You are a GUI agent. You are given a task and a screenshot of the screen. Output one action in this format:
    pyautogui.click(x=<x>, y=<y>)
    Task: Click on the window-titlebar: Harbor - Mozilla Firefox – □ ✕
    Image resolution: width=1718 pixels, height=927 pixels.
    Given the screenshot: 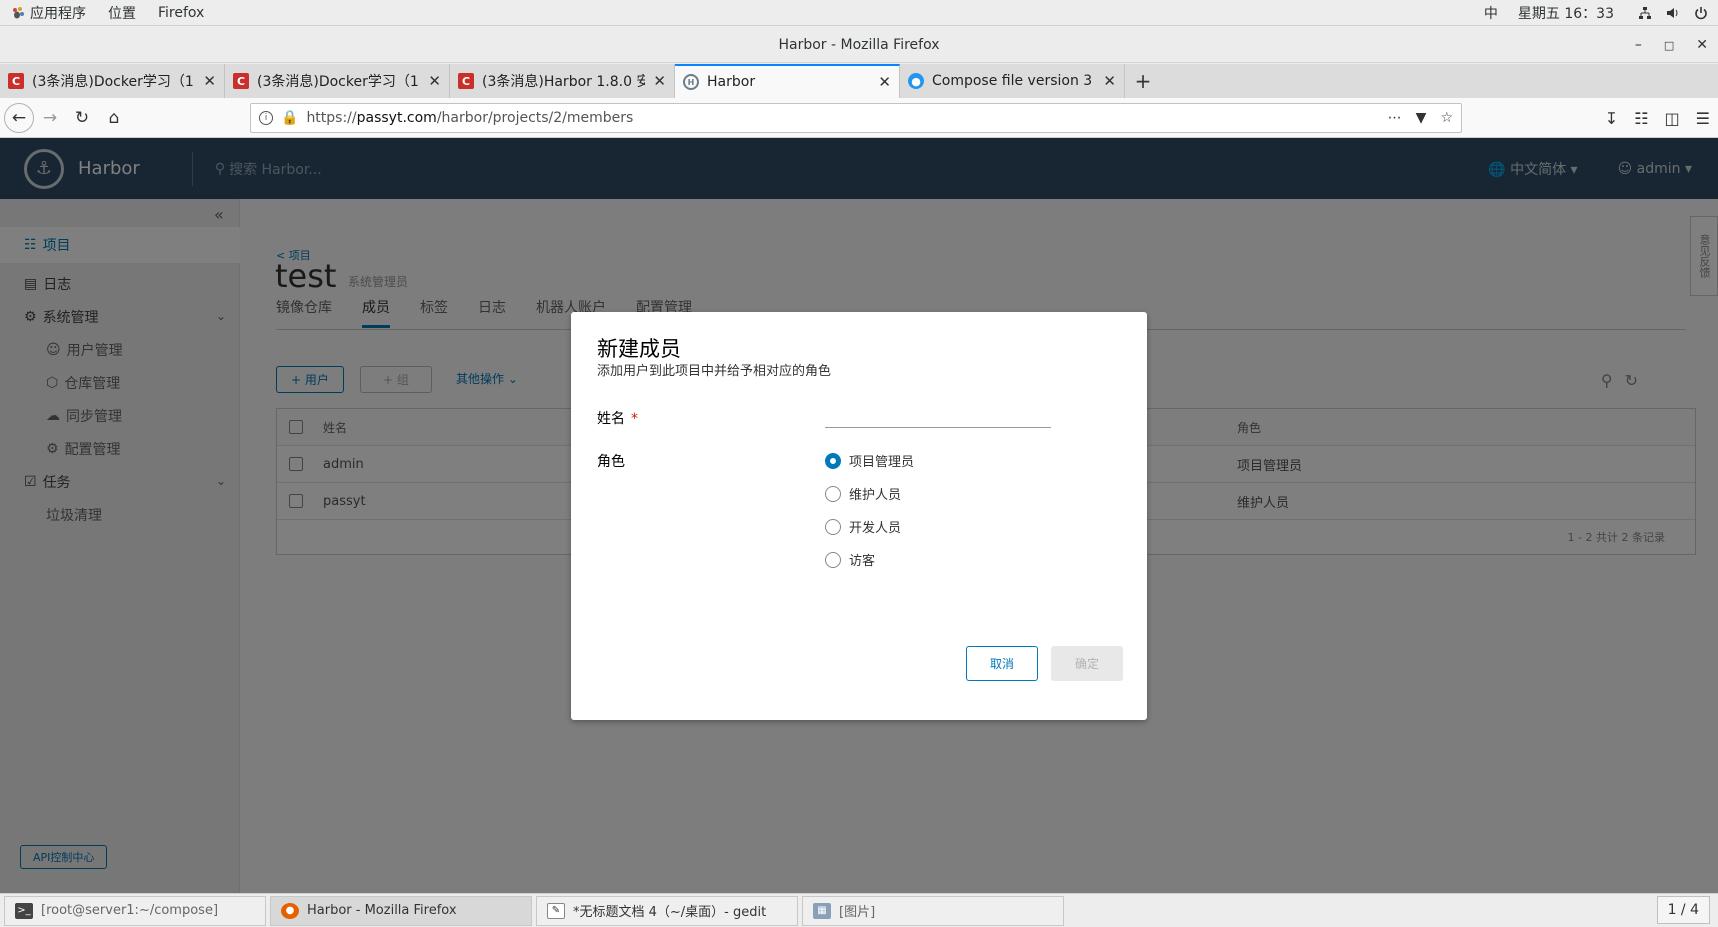 What is the action you would take?
    pyautogui.click(x=859, y=45)
    